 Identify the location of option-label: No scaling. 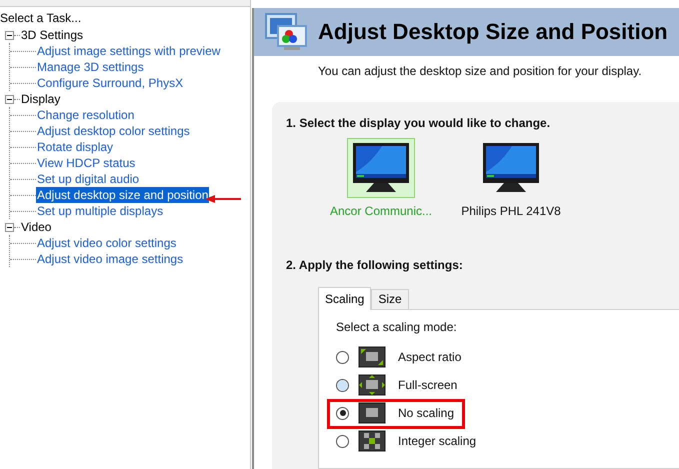
(426, 413).